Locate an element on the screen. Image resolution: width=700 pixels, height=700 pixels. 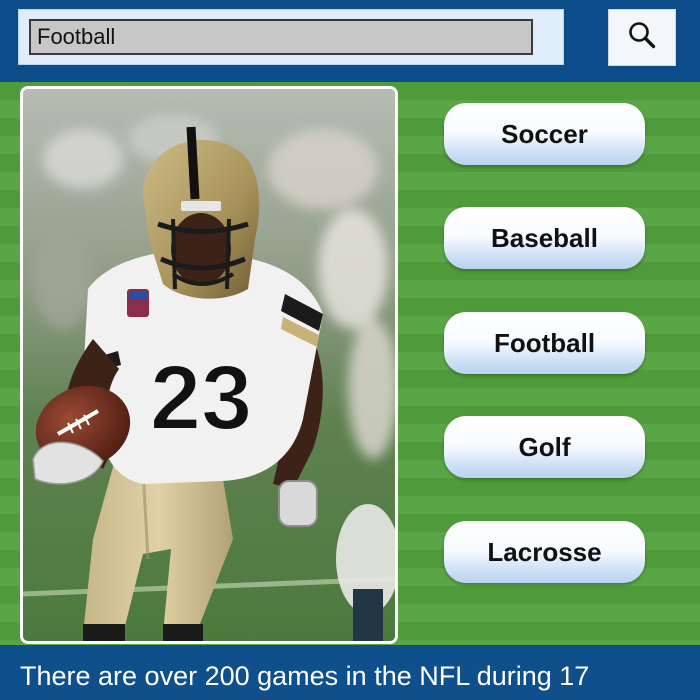
sport-button-soccer: Soccer is located at coordinates (544, 134).